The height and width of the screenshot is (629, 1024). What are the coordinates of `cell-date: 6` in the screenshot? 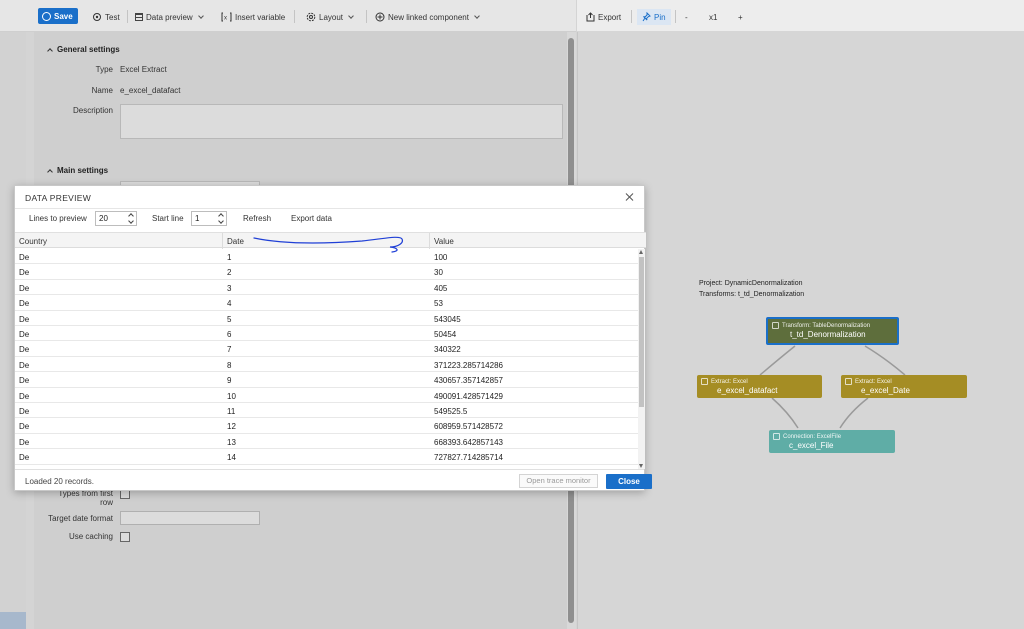 It's located at (229, 334).